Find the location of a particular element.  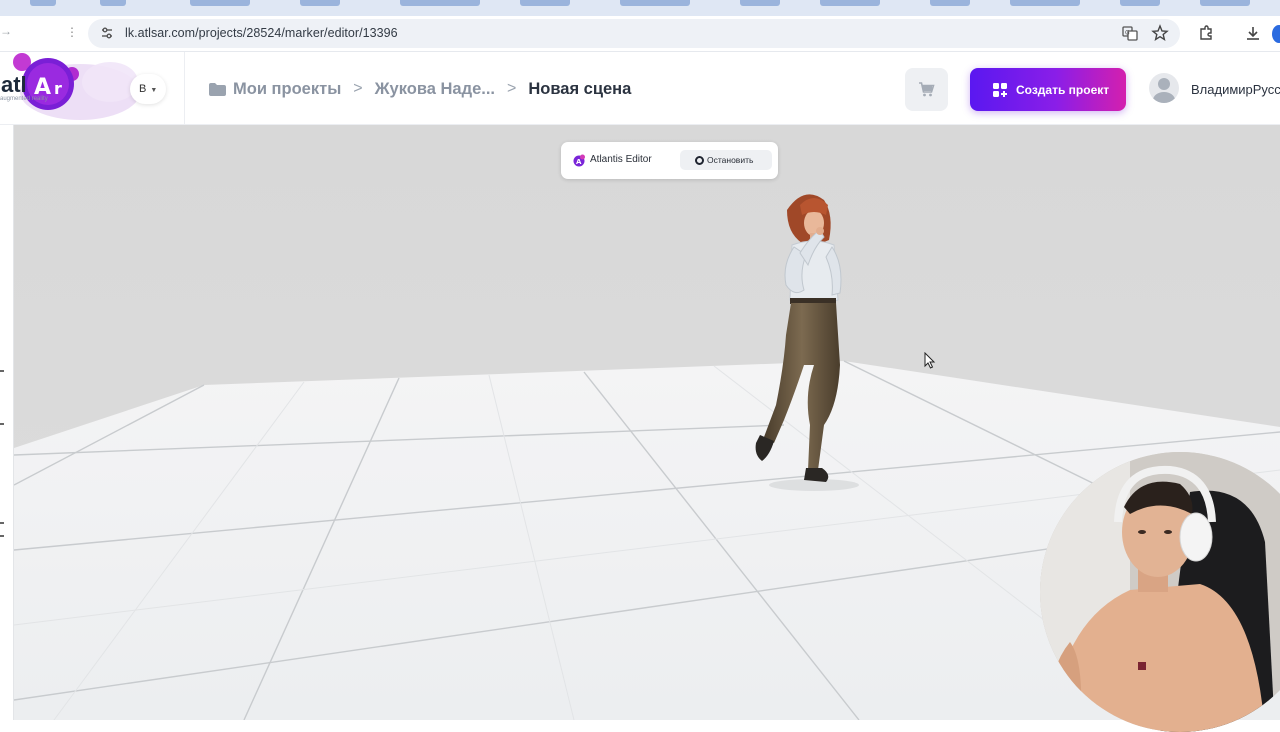

cart-icon is located at coordinates (927, 89).